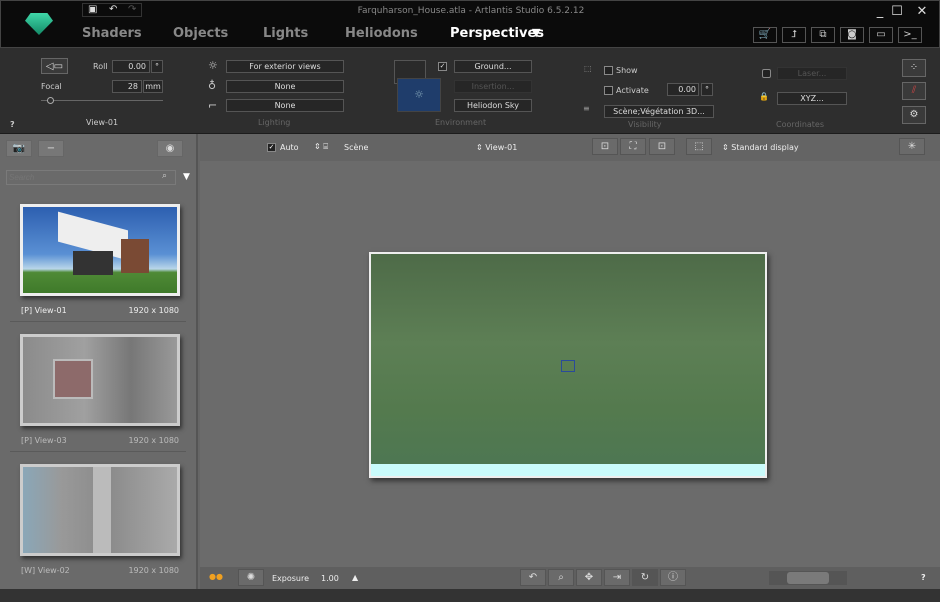  Describe the element at coordinates (285, 86) in the screenshot. I see `lights-select: None` at that location.